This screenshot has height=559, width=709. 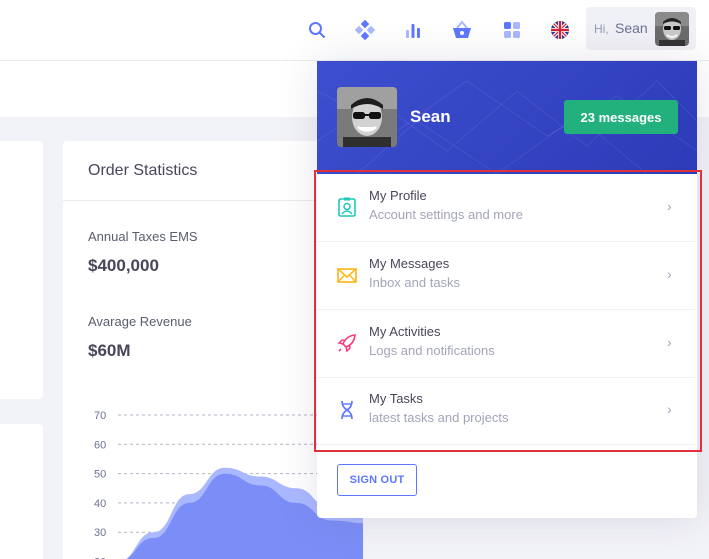 What do you see at coordinates (439, 417) in the screenshot?
I see `menu-item-subtitle: latest tasks and projects` at bounding box center [439, 417].